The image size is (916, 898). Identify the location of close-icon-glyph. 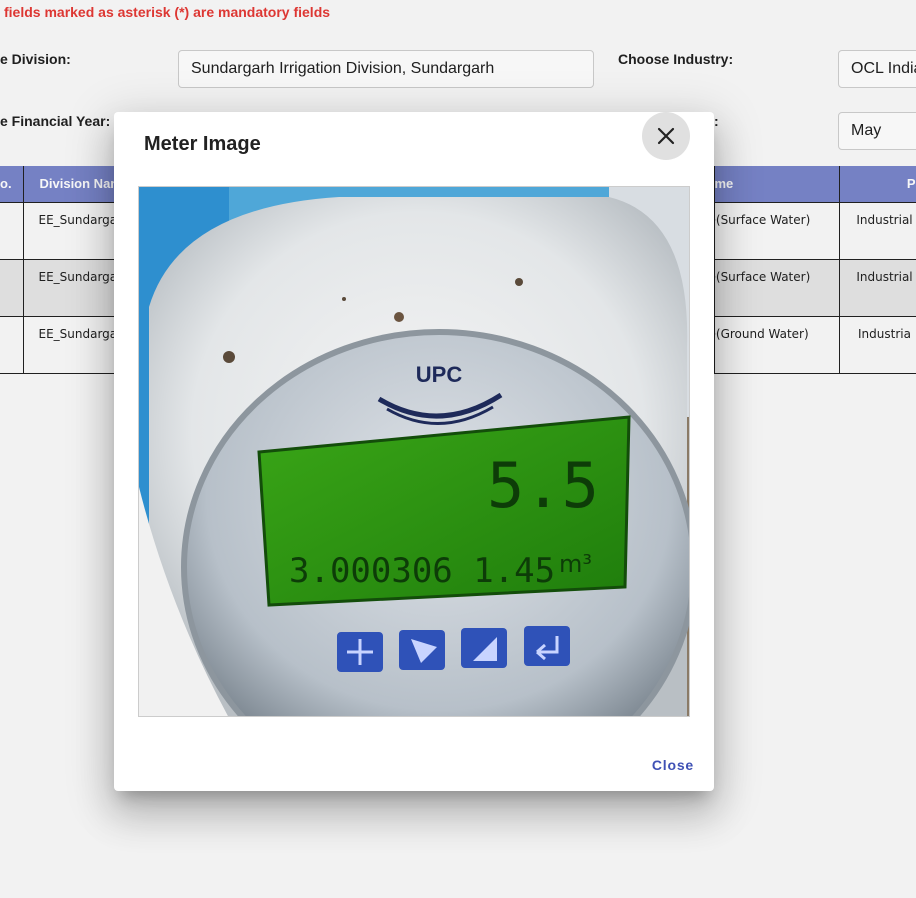
(666, 136).